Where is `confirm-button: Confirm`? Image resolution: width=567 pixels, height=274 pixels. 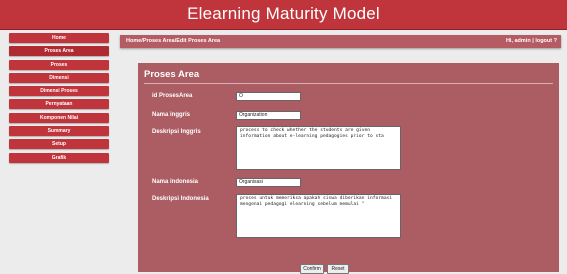
confirm-button: Confirm is located at coordinates (312, 269).